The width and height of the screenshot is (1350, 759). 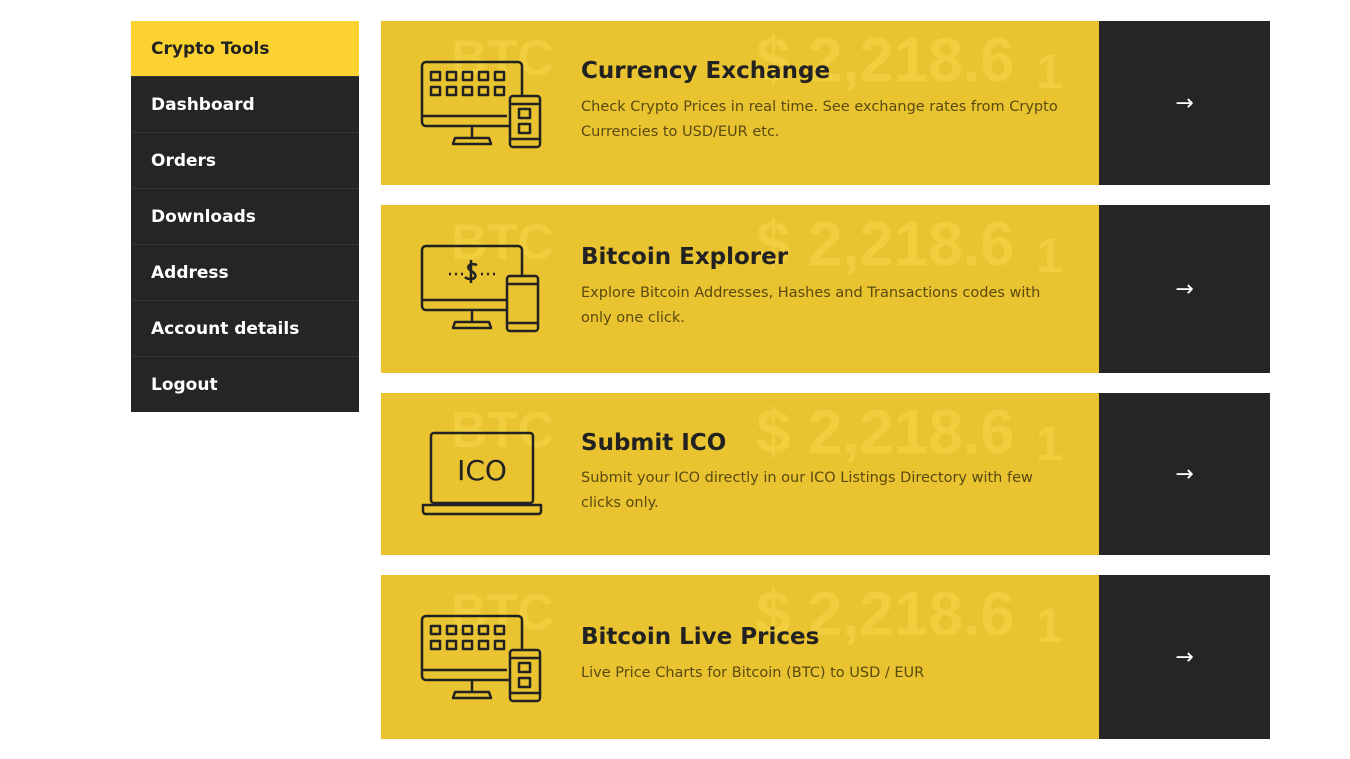 I want to click on laptop-ico-icon: ICO, so click(x=482, y=473).